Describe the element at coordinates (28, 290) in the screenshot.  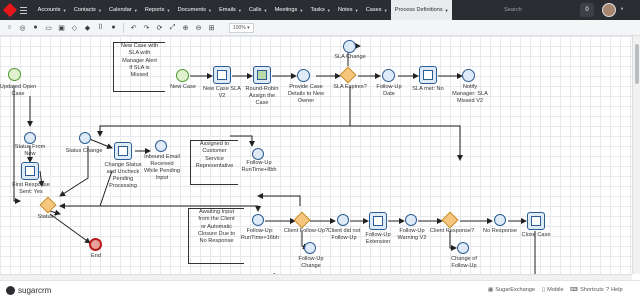
I see `sugarcrm-brand: sugarcrm` at that location.